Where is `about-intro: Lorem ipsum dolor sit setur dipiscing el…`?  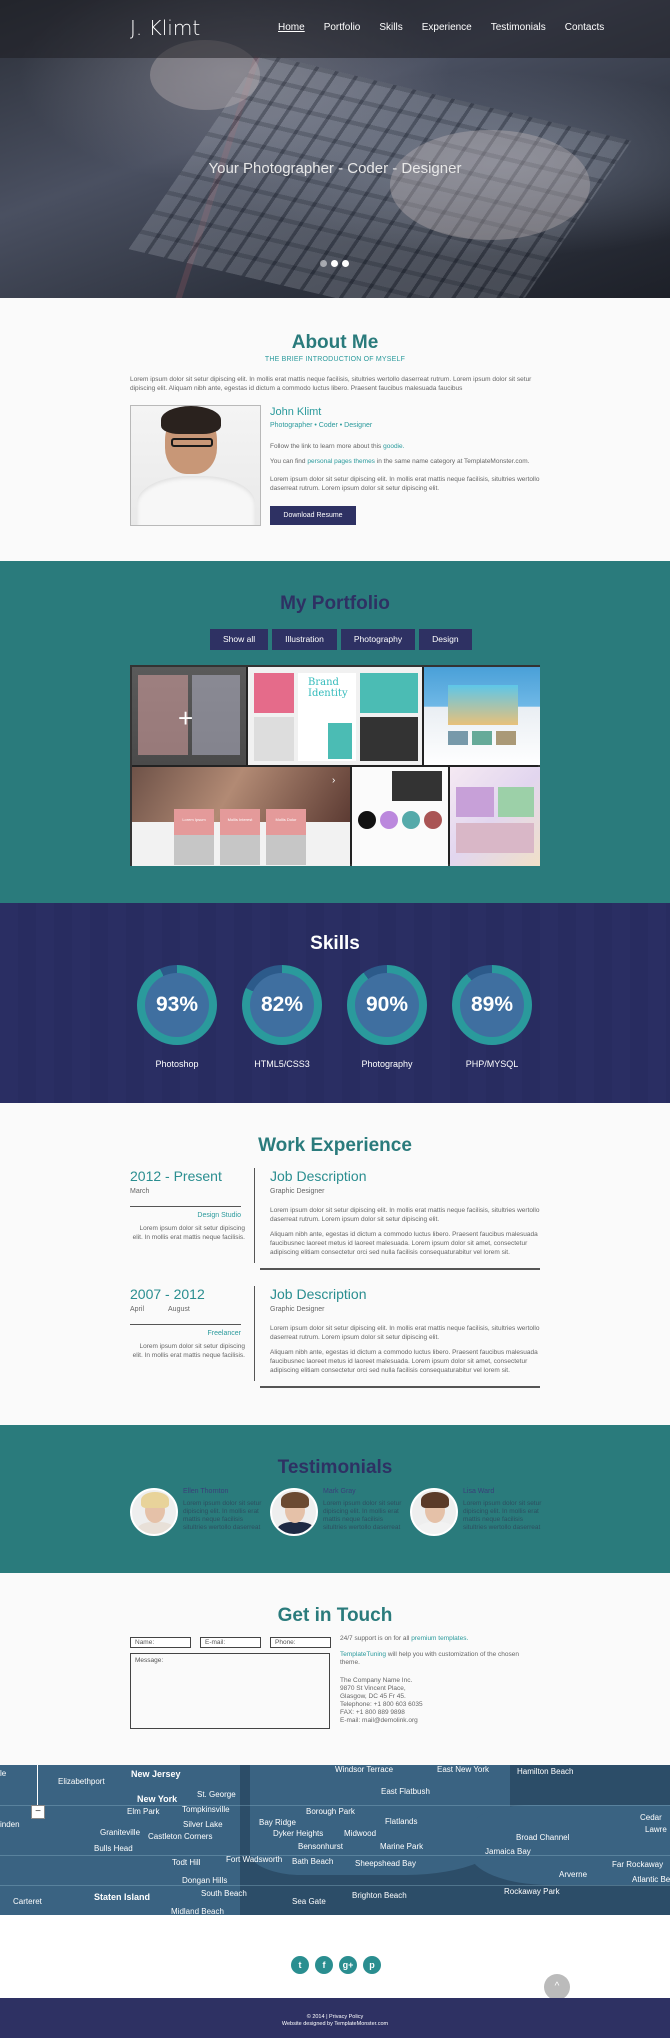 about-intro: Lorem ipsum dolor sit setur dipiscing el… is located at coordinates (331, 384).